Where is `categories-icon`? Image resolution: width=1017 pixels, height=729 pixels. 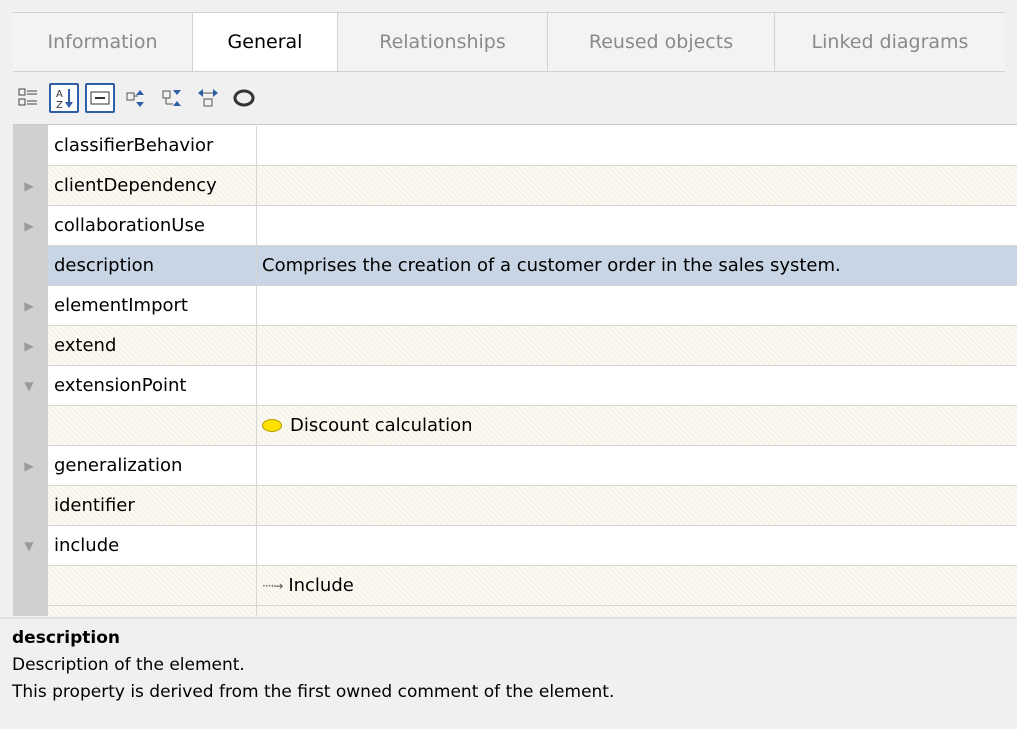 categories-icon is located at coordinates (28, 98).